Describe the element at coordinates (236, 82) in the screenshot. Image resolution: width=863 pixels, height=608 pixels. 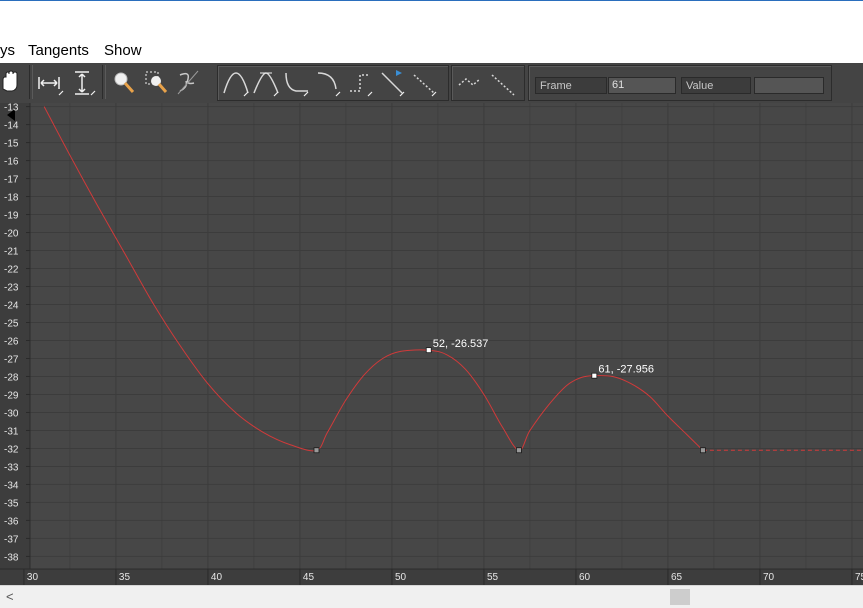
I see `tangent-auto-icon` at that location.